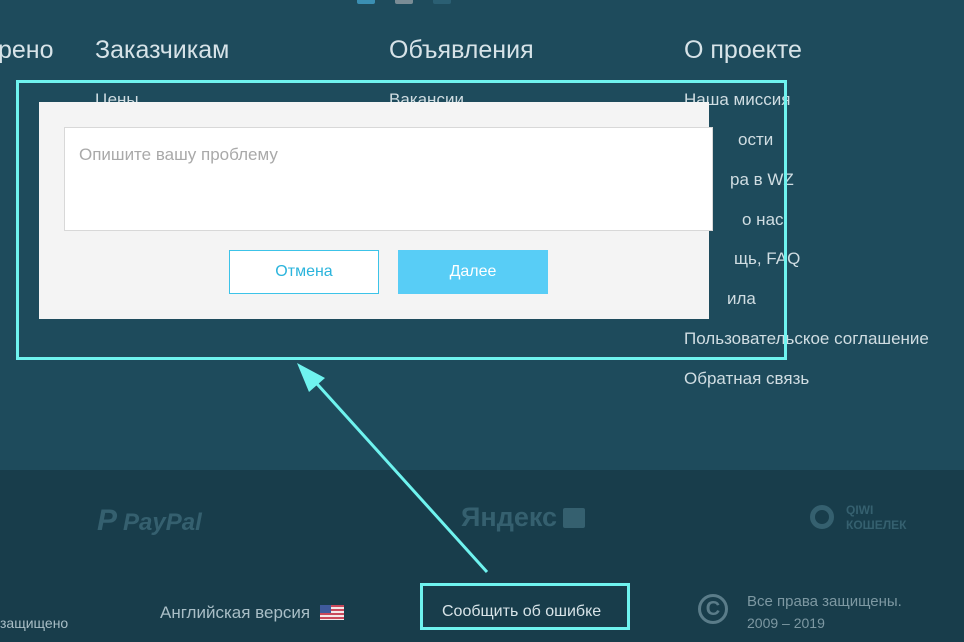 This screenshot has height=642, width=964. What do you see at coordinates (574, 518) in the screenshot?
I see `wallet-icon` at bounding box center [574, 518].